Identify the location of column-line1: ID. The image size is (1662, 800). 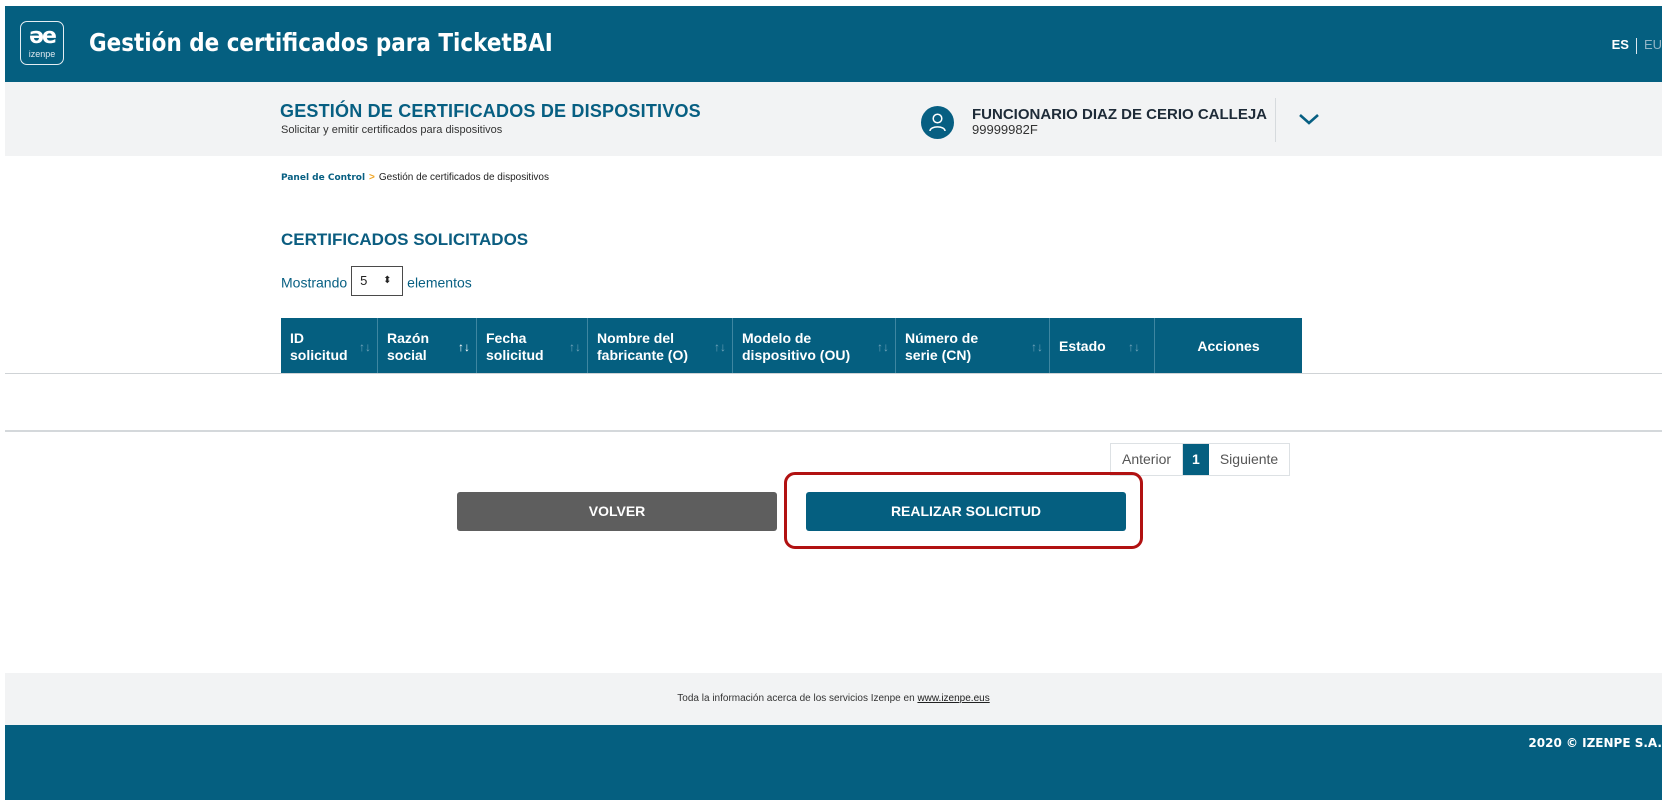
(297, 338).